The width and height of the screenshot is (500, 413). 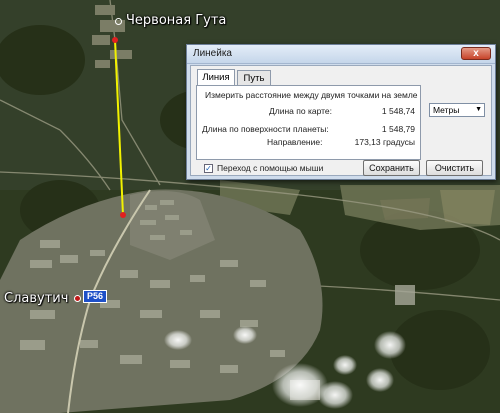 What do you see at coordinates (341, 54) in the screenshot?
I see `ruler-title-bar: Линейка x` at bounding box center [341, 54].